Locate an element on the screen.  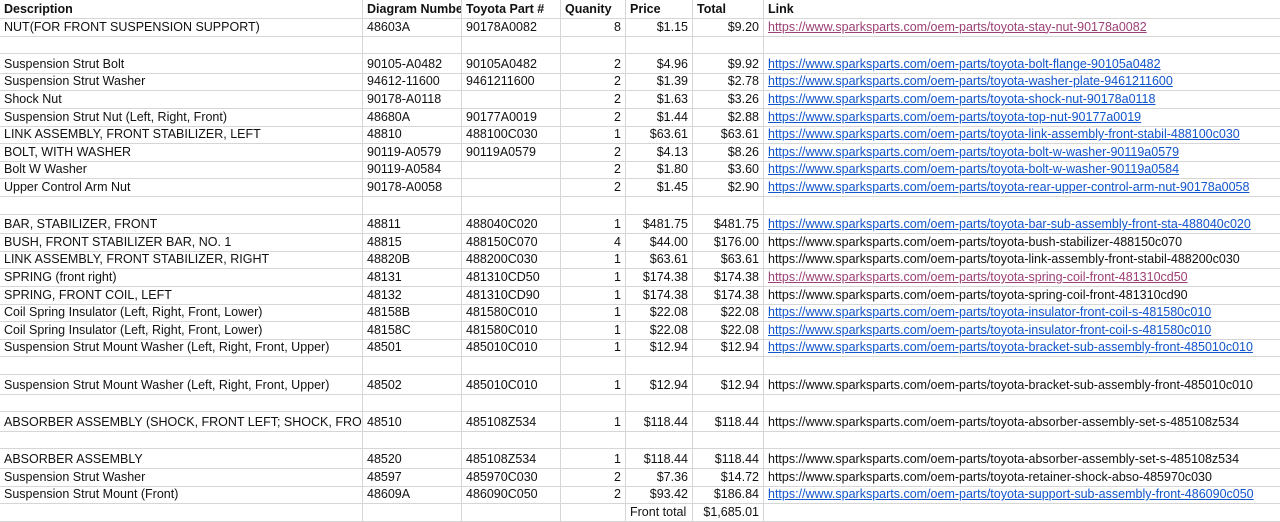
header-link-text: Link is located at coordinates (781, 9).